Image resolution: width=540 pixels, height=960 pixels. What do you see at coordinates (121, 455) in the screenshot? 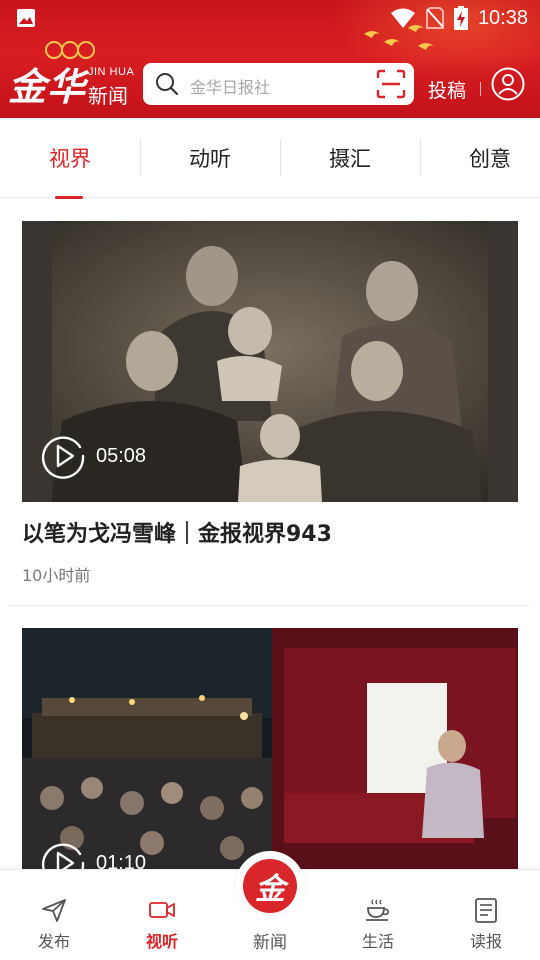
I see `video-duration: 05:08` at bounding box center [121, 455].